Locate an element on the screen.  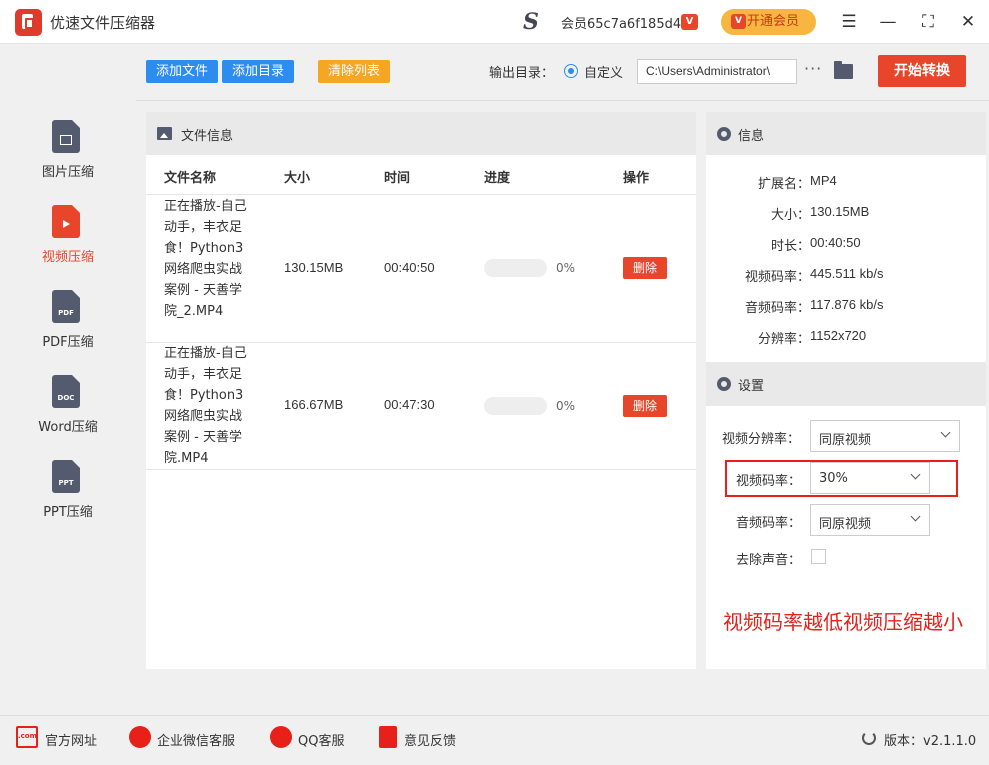
file-size: 166.67MB is located at coordinates (314, 404).